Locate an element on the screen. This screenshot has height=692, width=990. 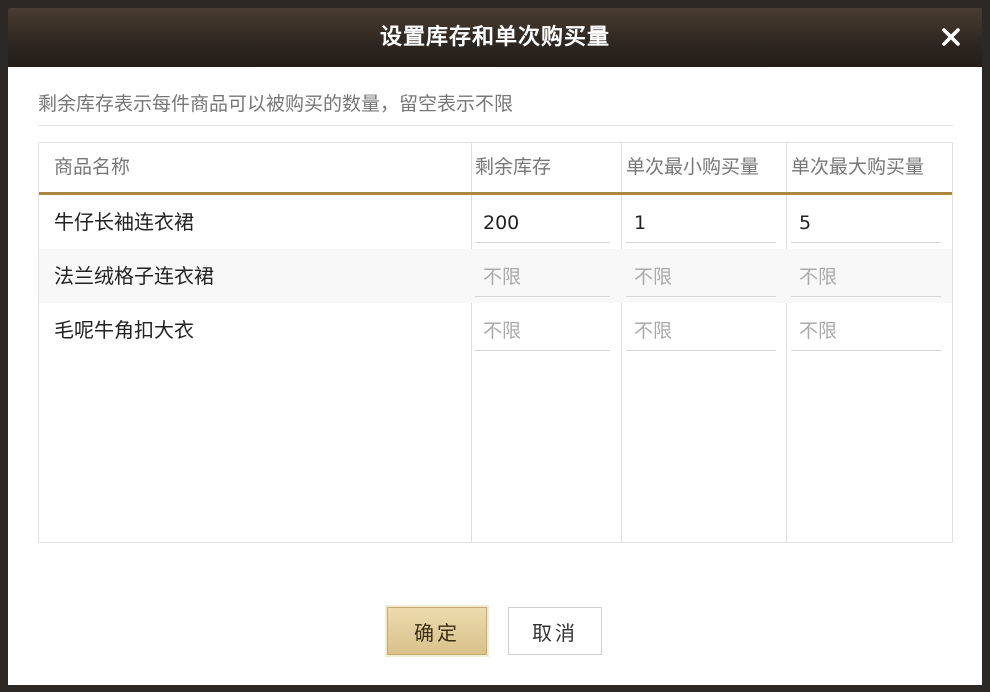
confirm-button: 确定 is located at coordinates (437, 631).